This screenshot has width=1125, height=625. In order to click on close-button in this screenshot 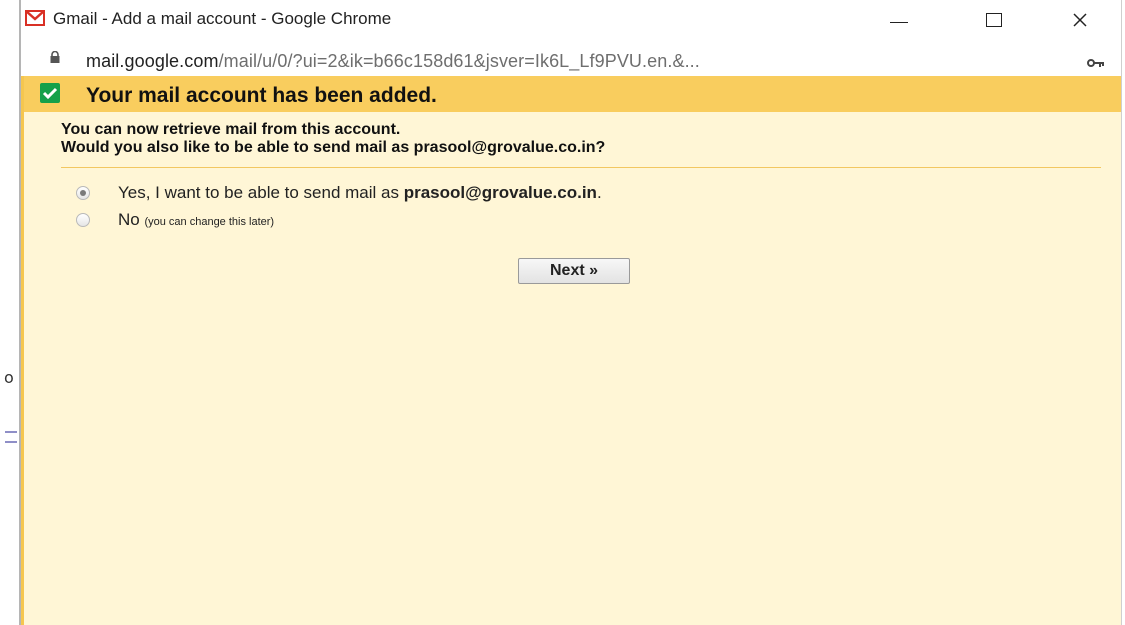, I will do `click(1080, 20)`.